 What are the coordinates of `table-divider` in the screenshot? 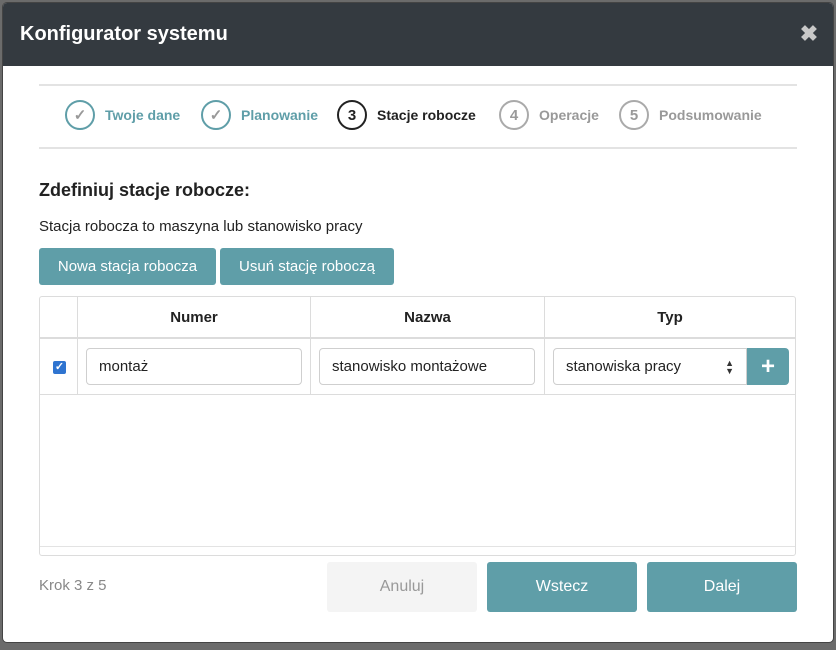 It's located at (417, 546).